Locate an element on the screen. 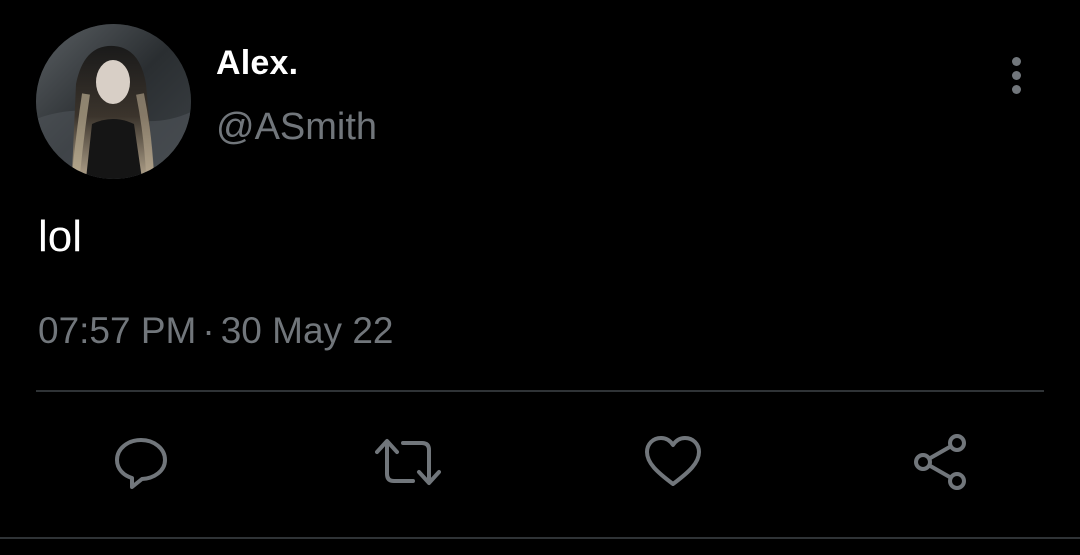 Image resolution: width=1080 pixels, height=555 pixels. reply-icon is located at coordinates (141, 463).